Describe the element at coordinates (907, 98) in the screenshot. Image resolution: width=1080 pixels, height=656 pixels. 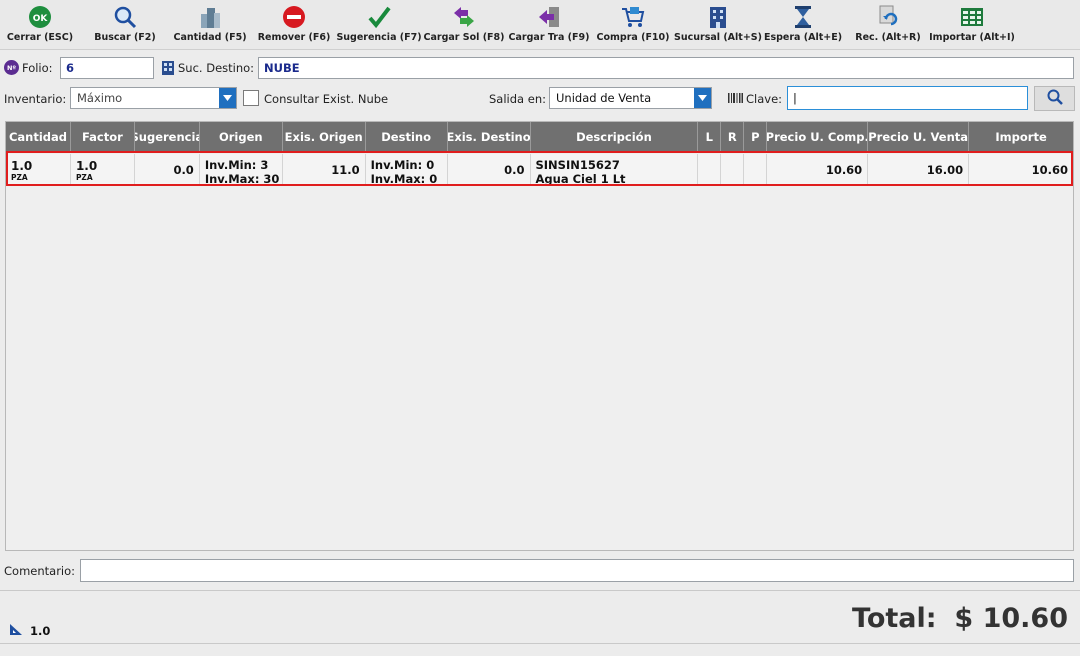
I see `clave-input: |` at that location.